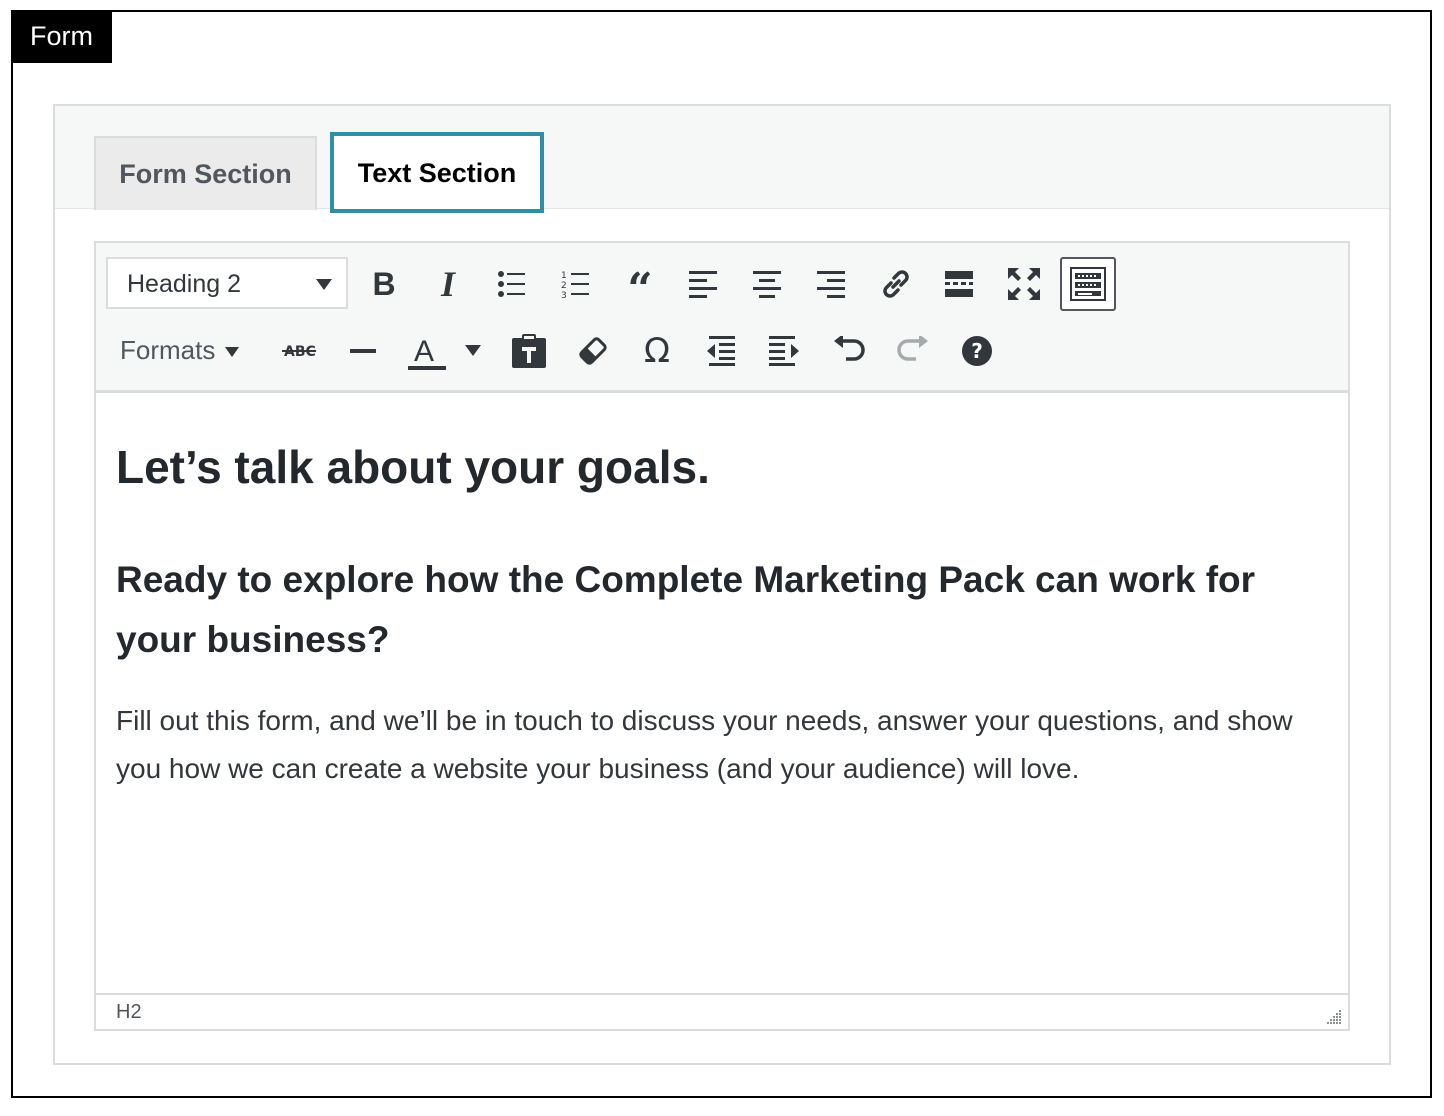 This screenshot has width=1444, height=1116. What do you see at coordinates (299, 351) in the screenshot?
I see `strikethrough-icon: ABC` at bounding box center [299, 351].